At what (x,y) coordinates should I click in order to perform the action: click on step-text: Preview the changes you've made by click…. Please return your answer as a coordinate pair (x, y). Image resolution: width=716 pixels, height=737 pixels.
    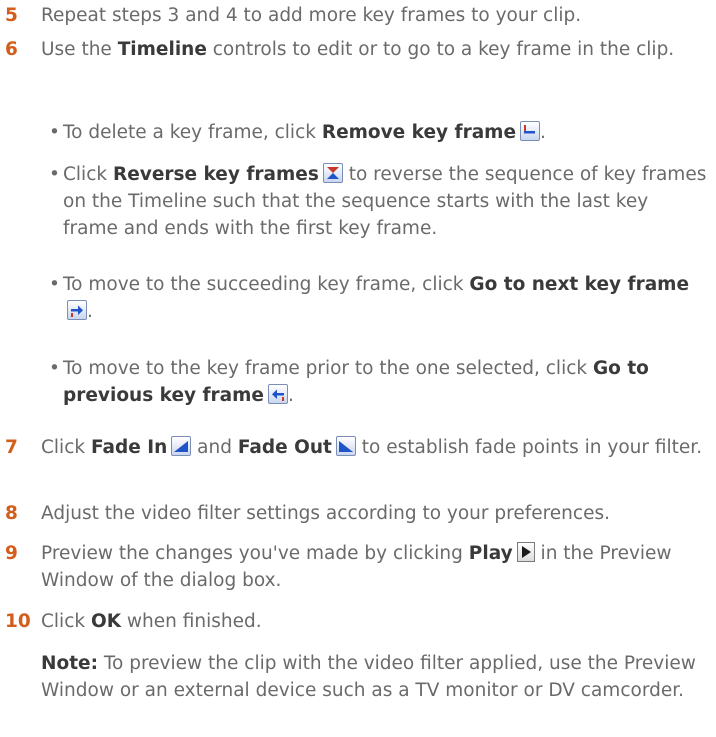
    Looking at the image, I should click on (356, 566).